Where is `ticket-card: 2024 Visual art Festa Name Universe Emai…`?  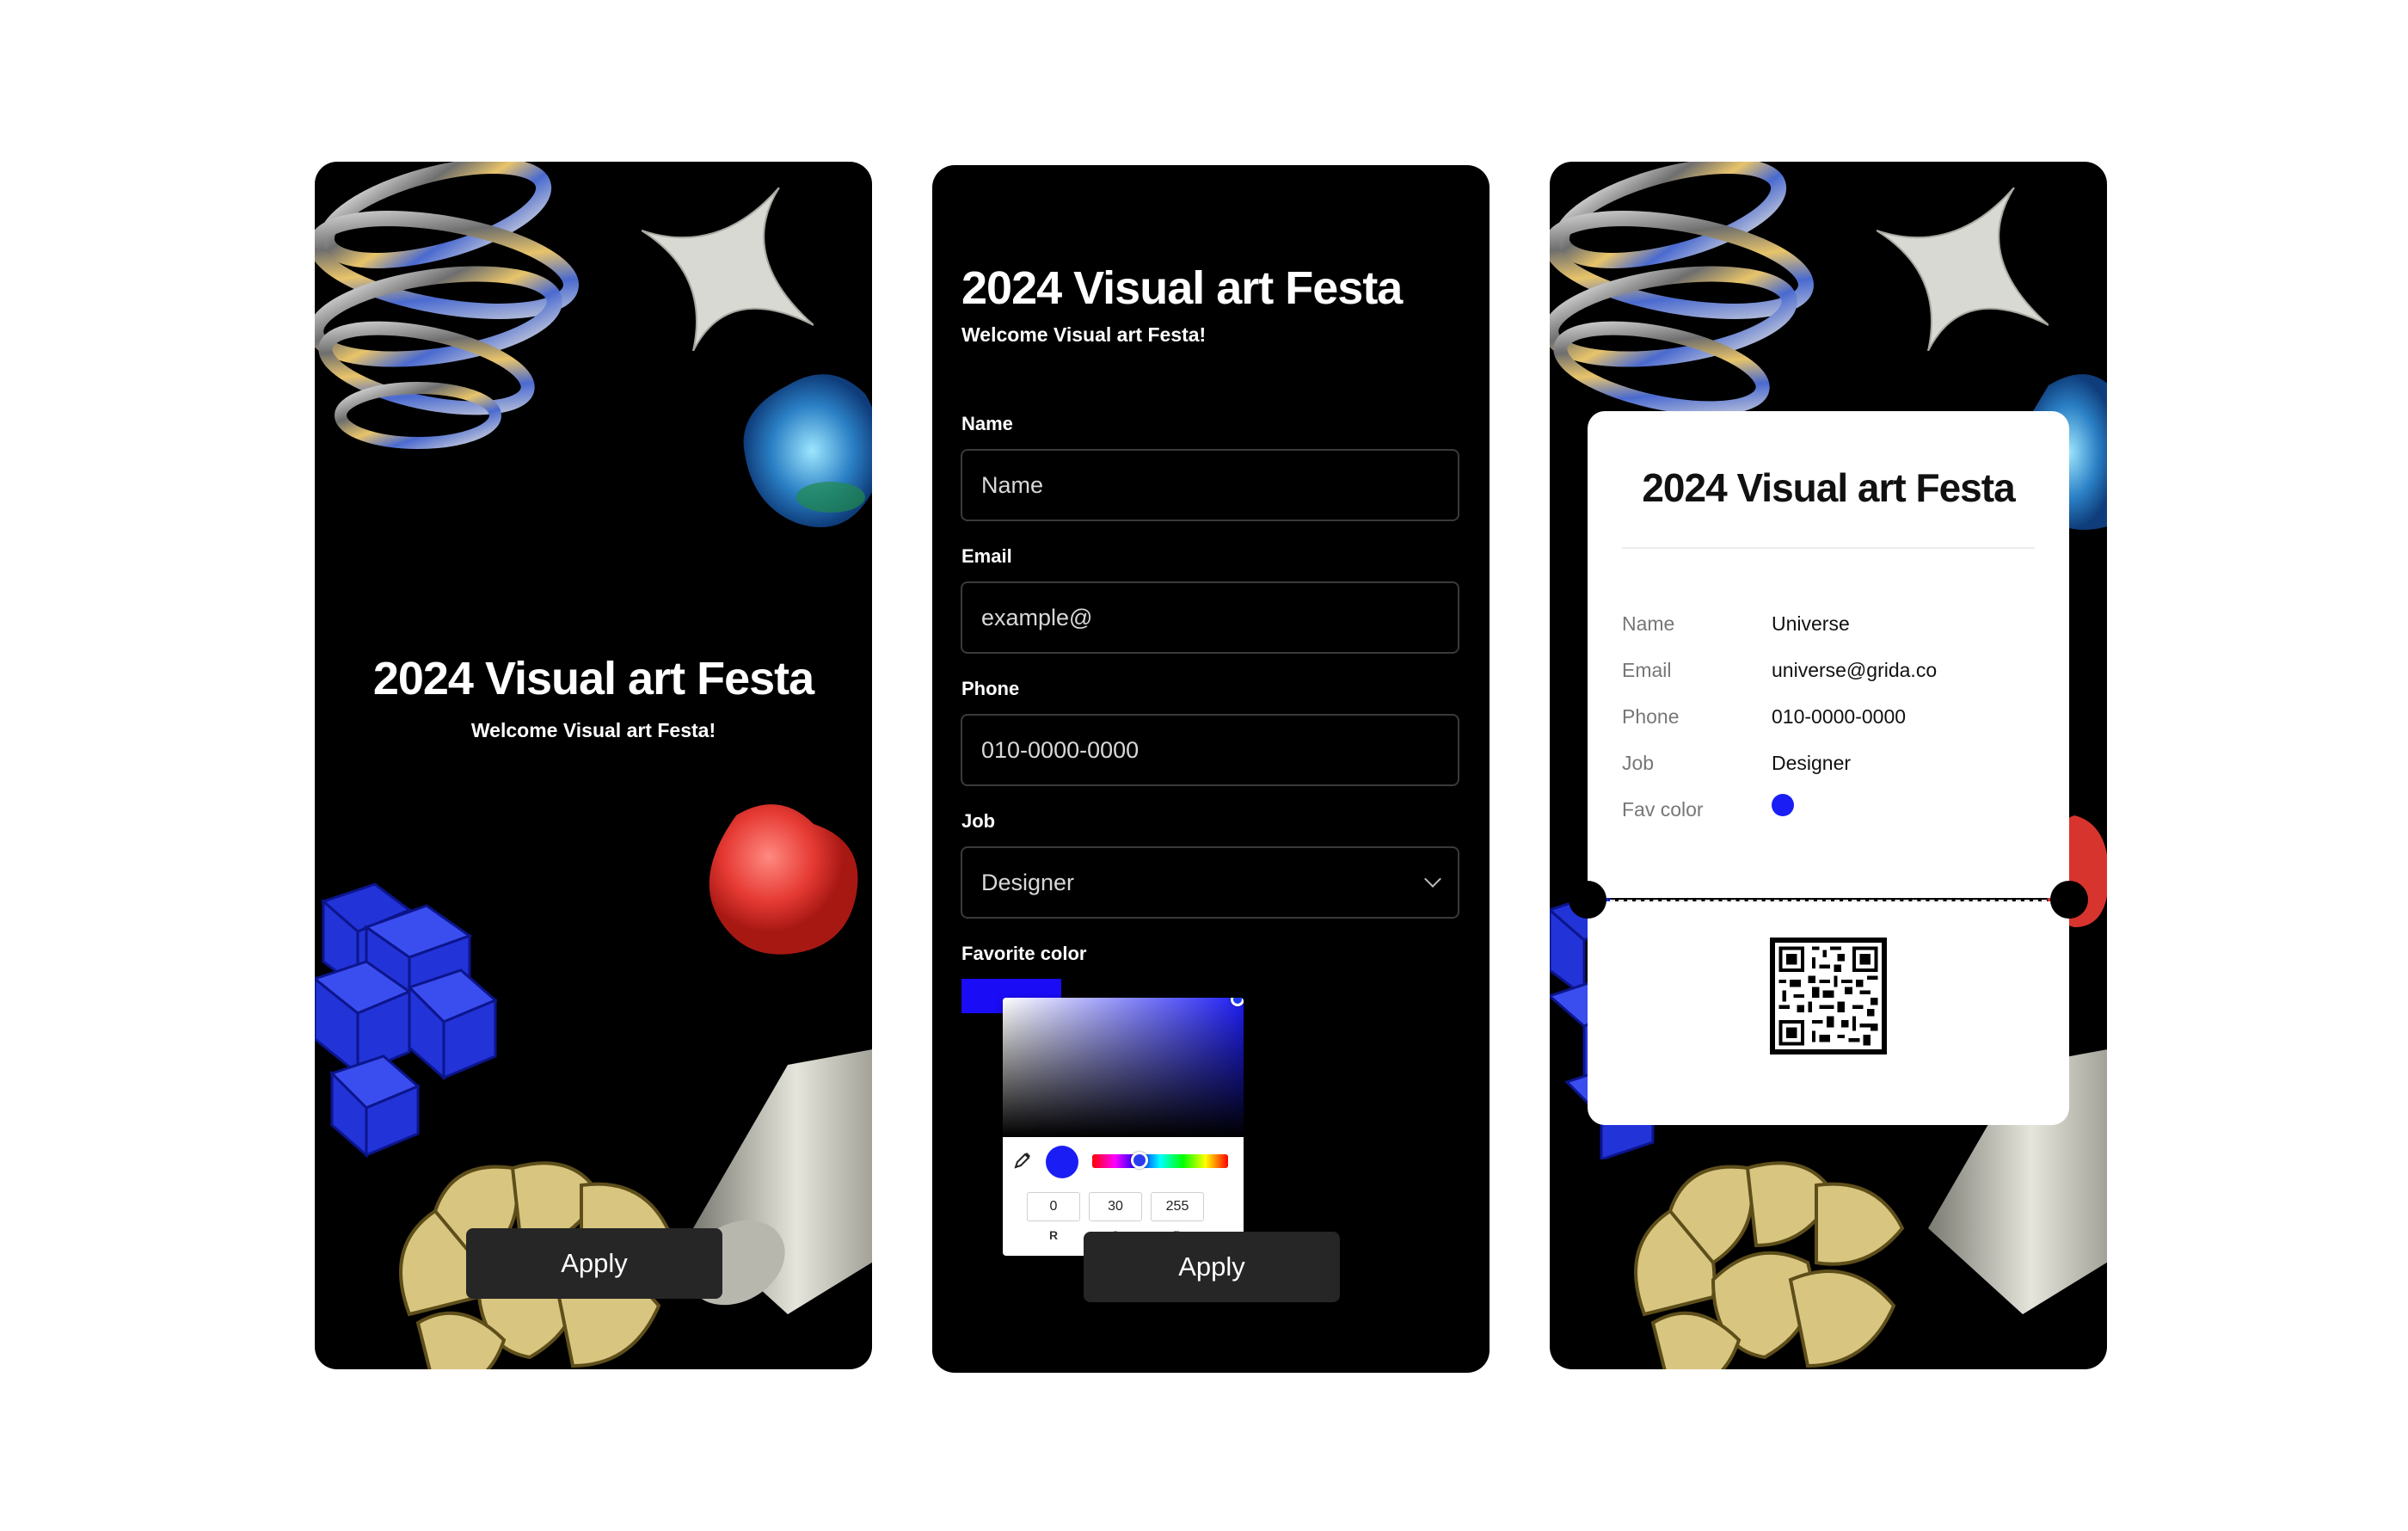 ticket-card: 2024 Visual art Festa Name Universe Emai… is located at coordinates (1829, 654).